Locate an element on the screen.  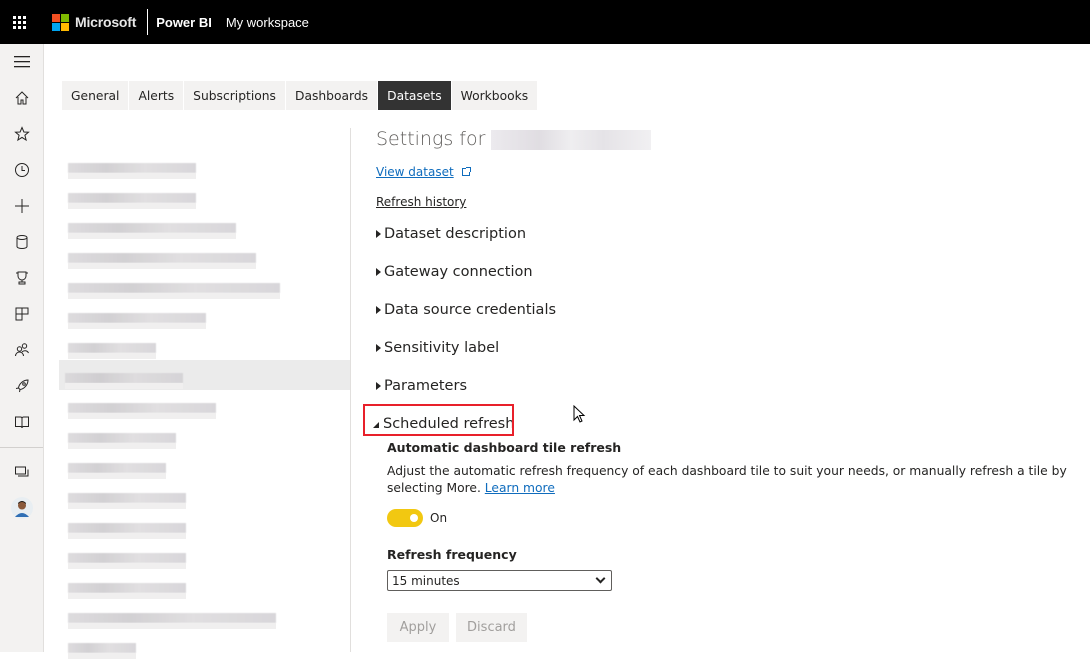
app-launcher-button is located at coordinates (19, 22).